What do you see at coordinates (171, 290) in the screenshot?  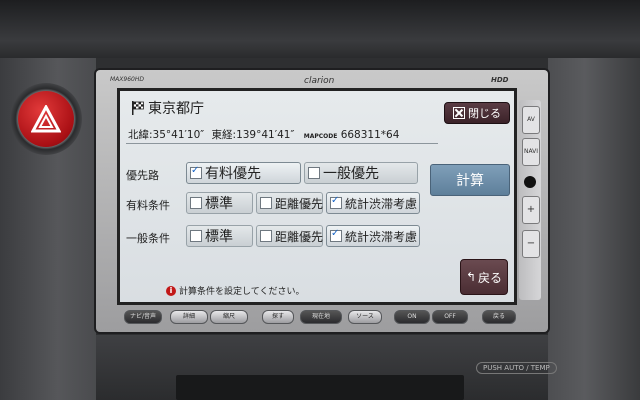 I see `info-icon: i` at bounding box center [171, 290].